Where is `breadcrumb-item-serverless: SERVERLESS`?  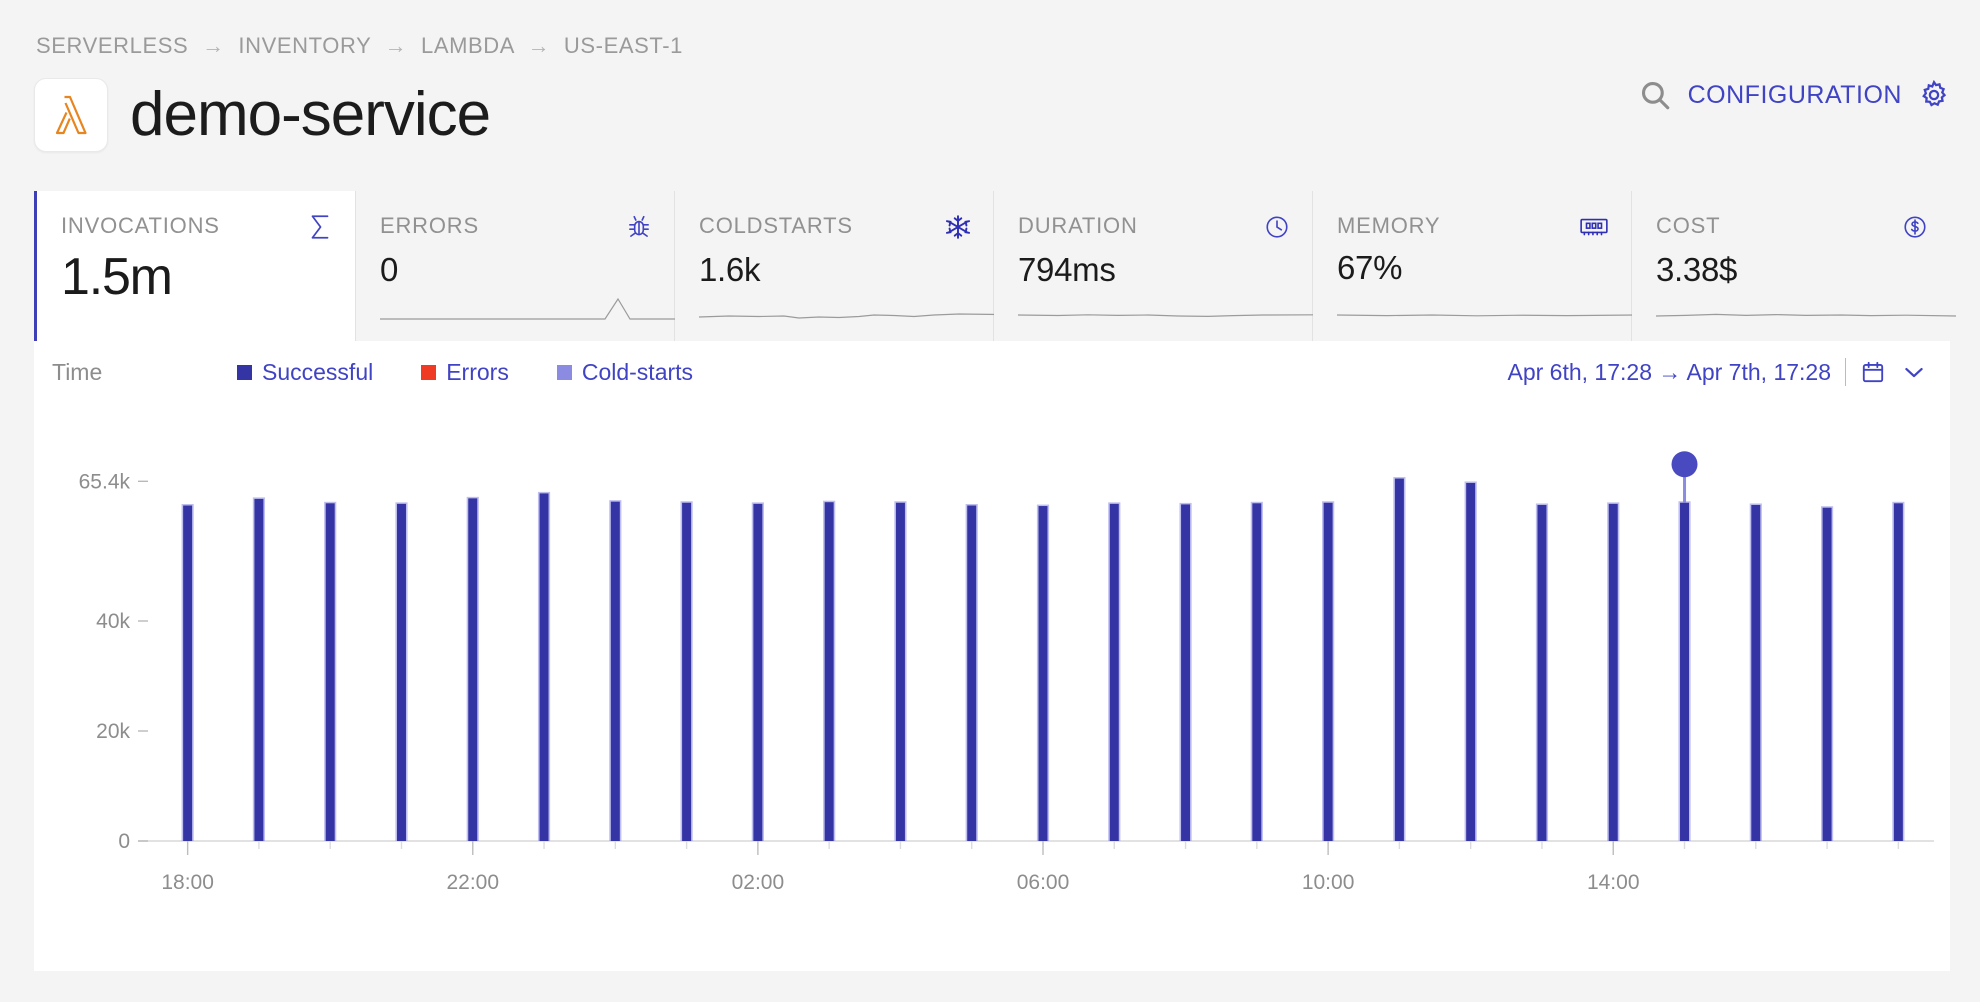
breadcrumb-item-serverless: SERVERLESS is located at coordinates (112, 45).